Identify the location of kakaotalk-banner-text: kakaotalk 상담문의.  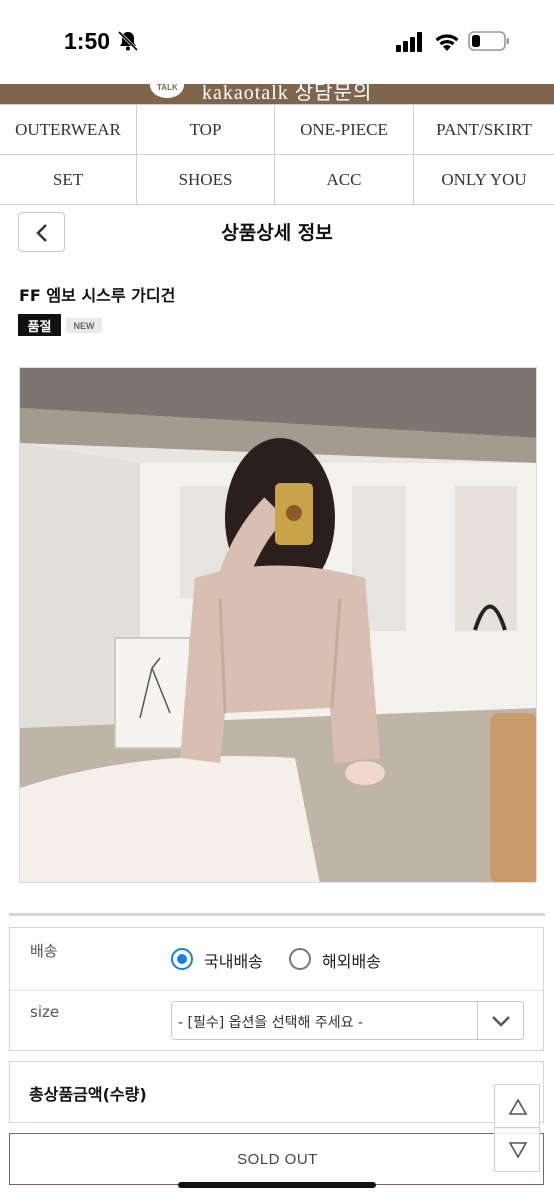
(287, 94).